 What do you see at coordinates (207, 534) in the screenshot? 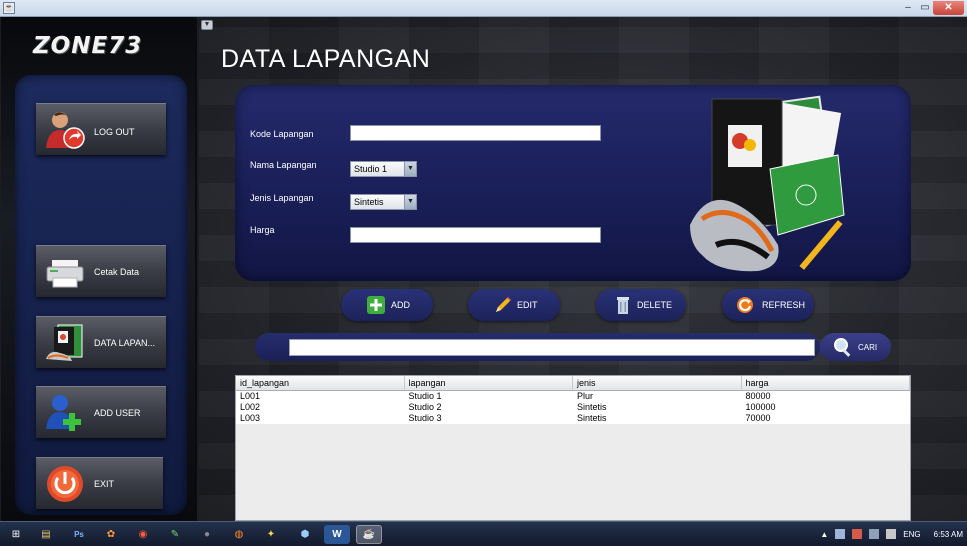
I see `app-dark-icon: ●` at bounding box center [207, 534].